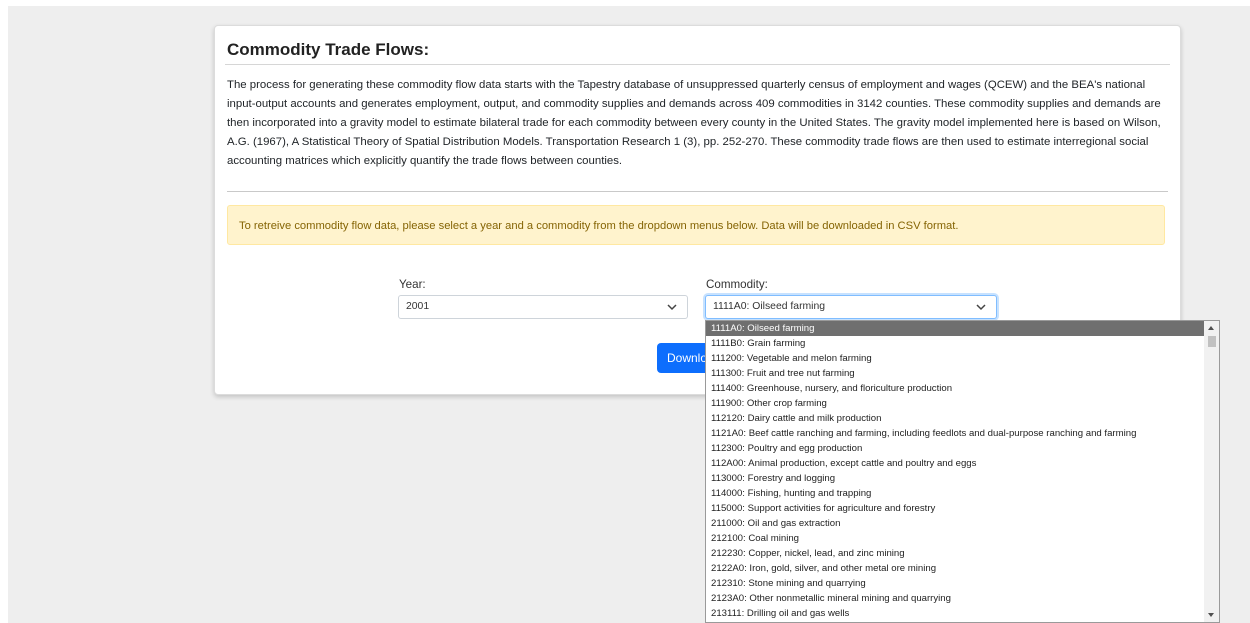 The image size is (1250, 623). I want to click on dropdown-option: 111900: Other crop farming, so click(955, 403).